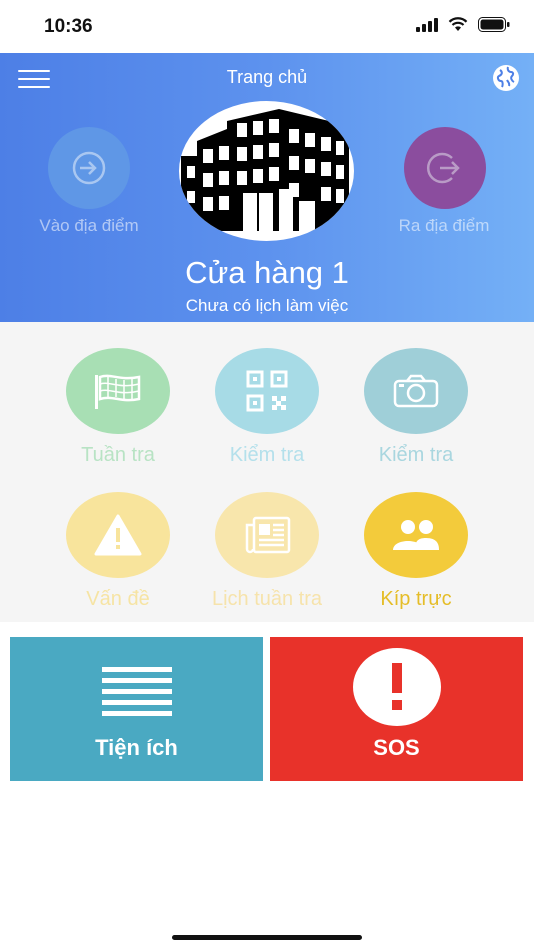 This screenshot has height=950, width=534. I want to click on check-in-circle, so click(89, 168).